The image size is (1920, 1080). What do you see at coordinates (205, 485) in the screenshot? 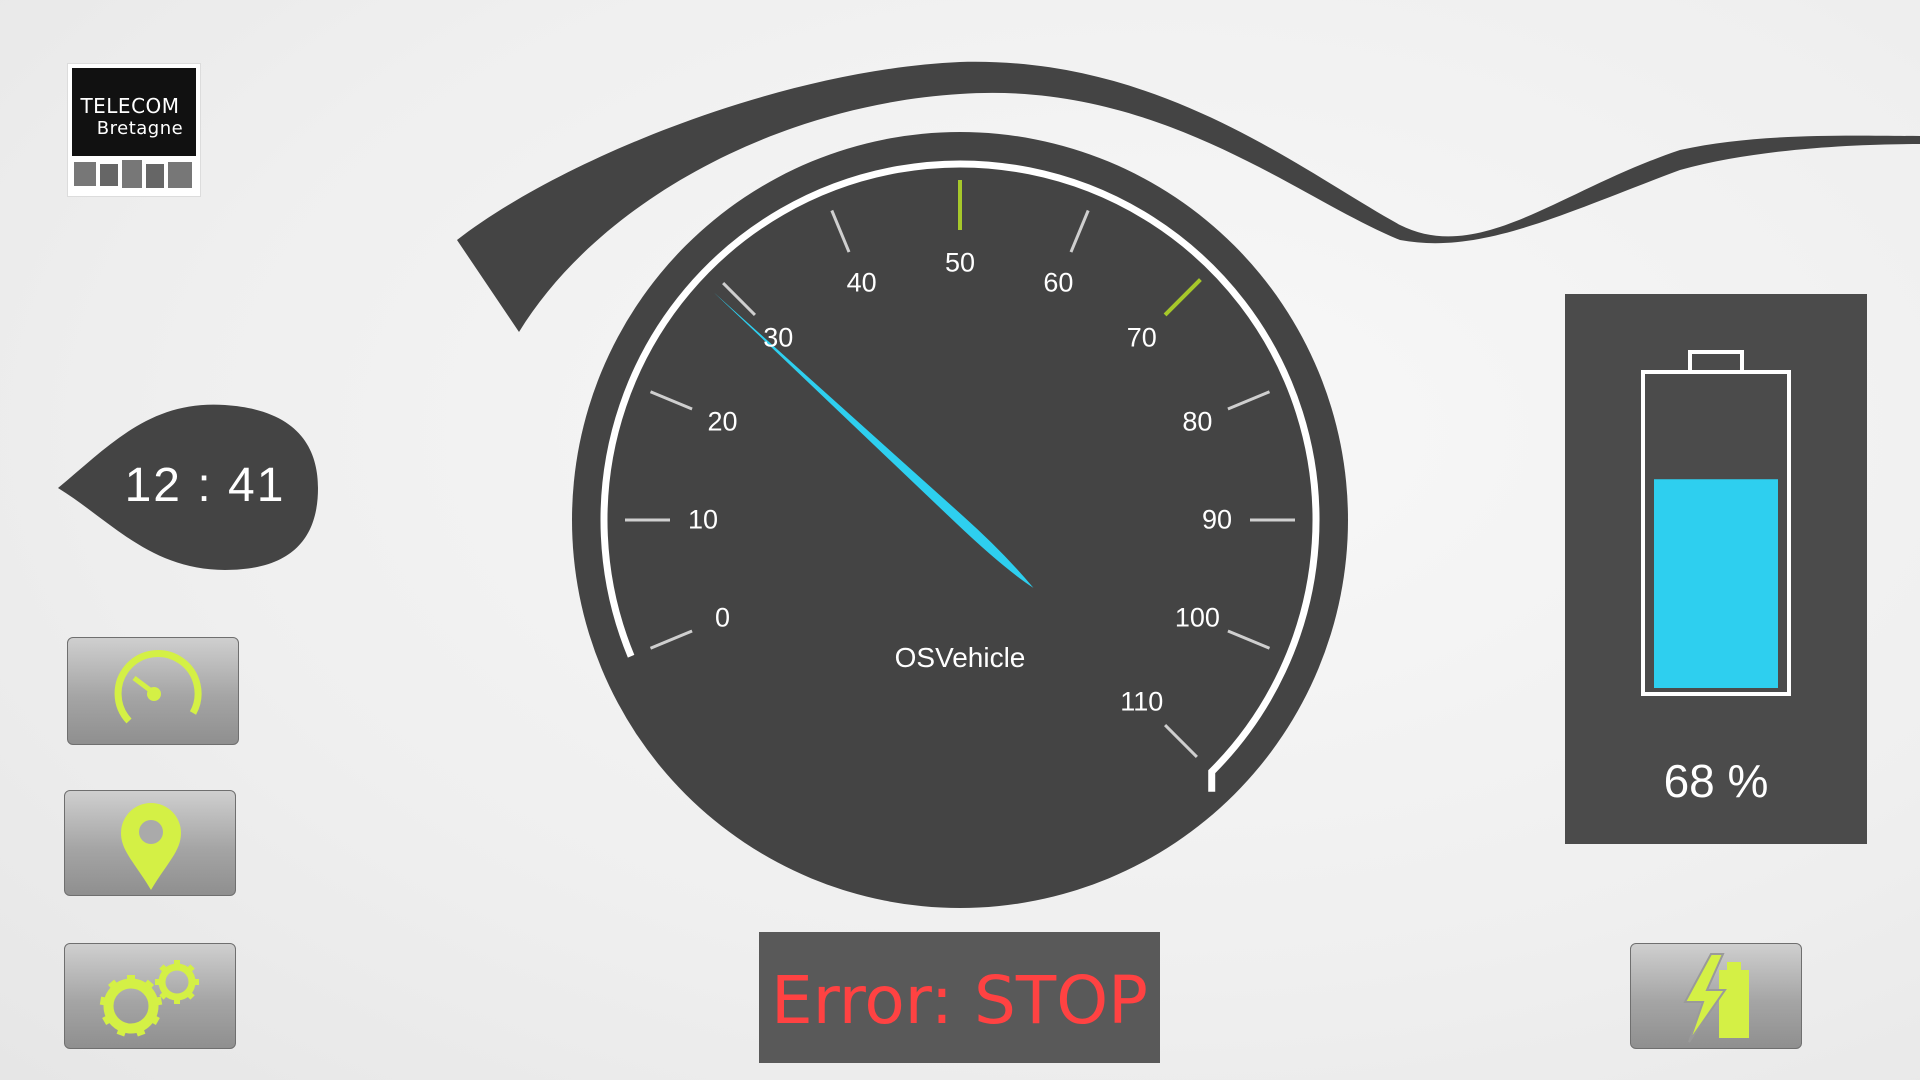
I see `clock-time: 12 : 41` at bounding box center [205, 485].